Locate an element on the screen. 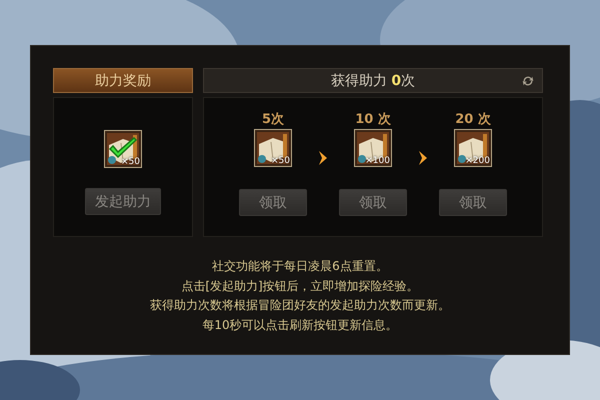  item-quantity: ×200 is located at coordinates (477, 161).